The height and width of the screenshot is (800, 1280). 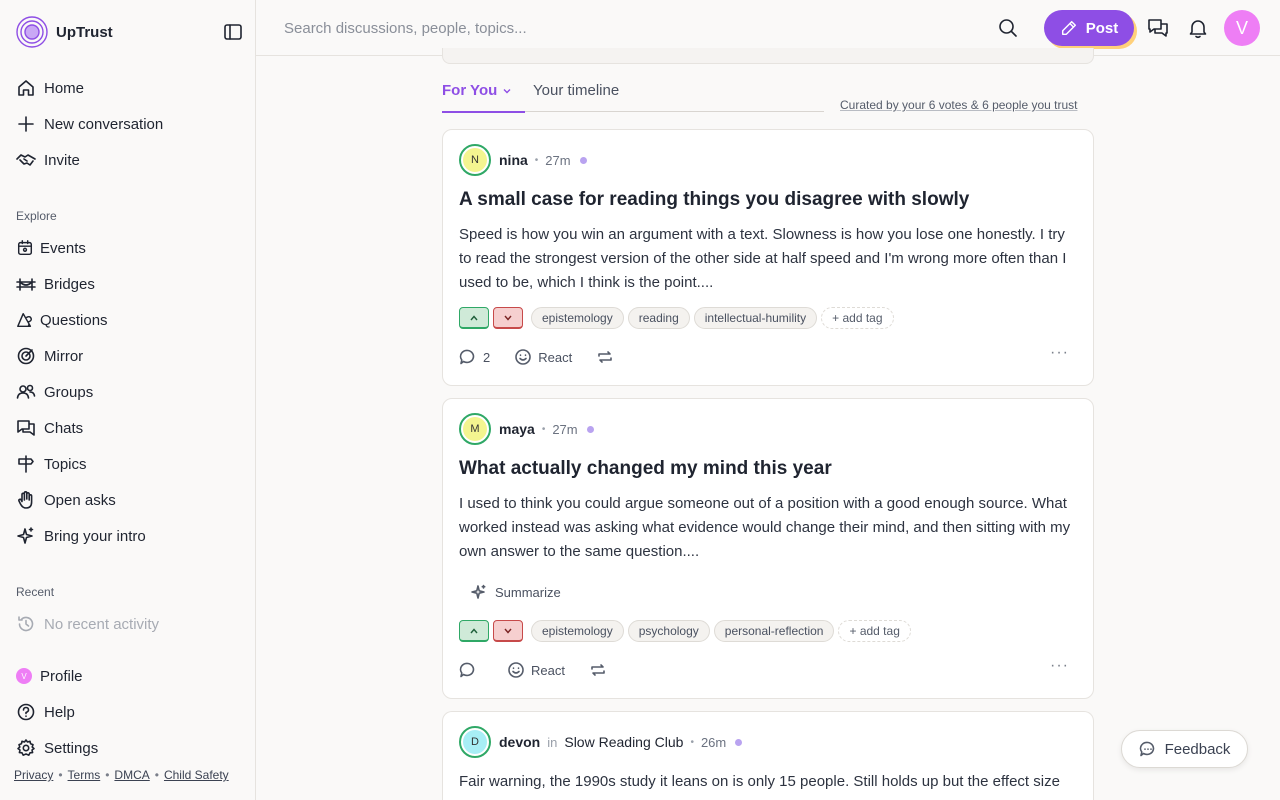 I want to click on summarize-button: Summarize, so click(x=516, y=592).